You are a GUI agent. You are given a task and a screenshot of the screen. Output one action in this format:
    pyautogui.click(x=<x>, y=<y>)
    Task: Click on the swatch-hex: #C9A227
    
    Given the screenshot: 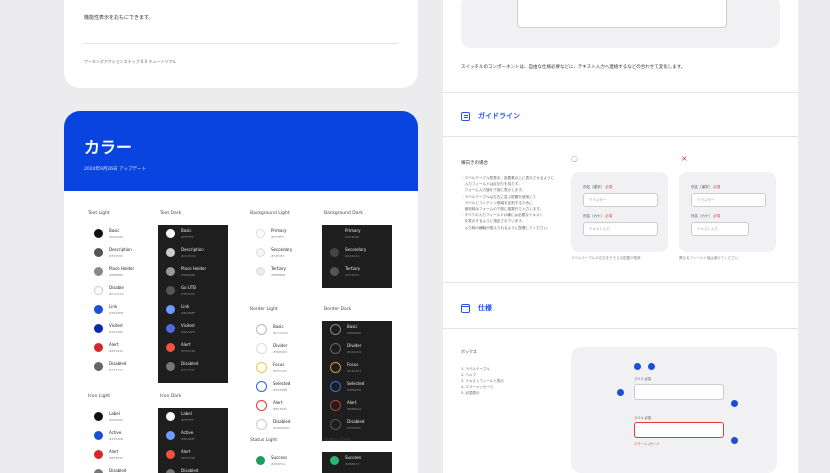 What is the action you would take?
    pyautogui.click(x=354, y=371)
    